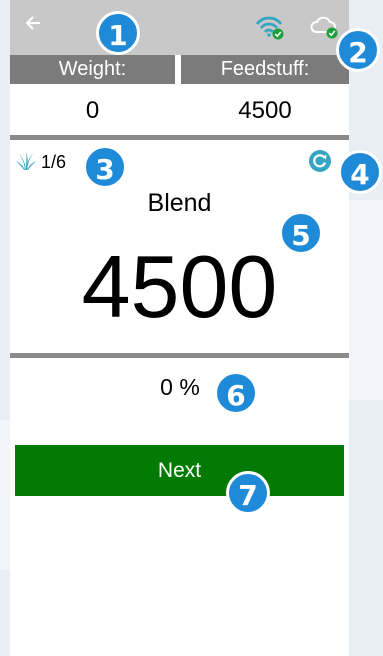 The image size is (383, 656). Describe the element at coordinates (179, 470) in the screenshot. I see `next-button: Next` at that location.